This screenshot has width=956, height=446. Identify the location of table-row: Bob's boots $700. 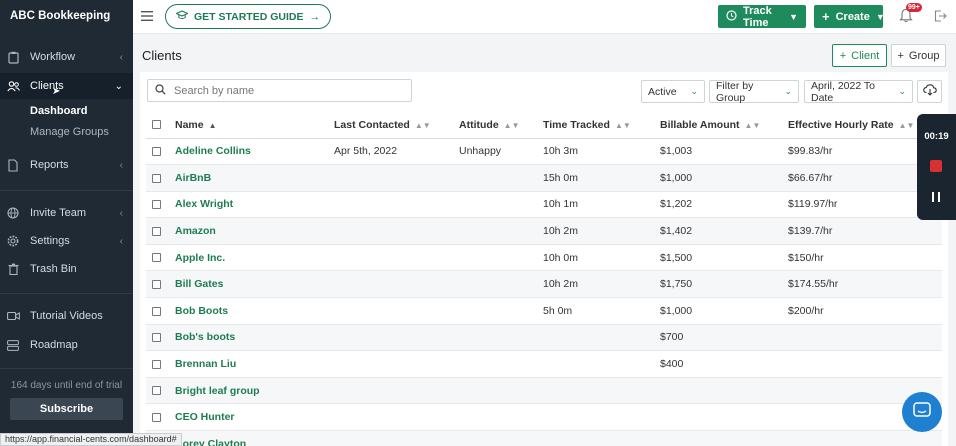
(544, 338).